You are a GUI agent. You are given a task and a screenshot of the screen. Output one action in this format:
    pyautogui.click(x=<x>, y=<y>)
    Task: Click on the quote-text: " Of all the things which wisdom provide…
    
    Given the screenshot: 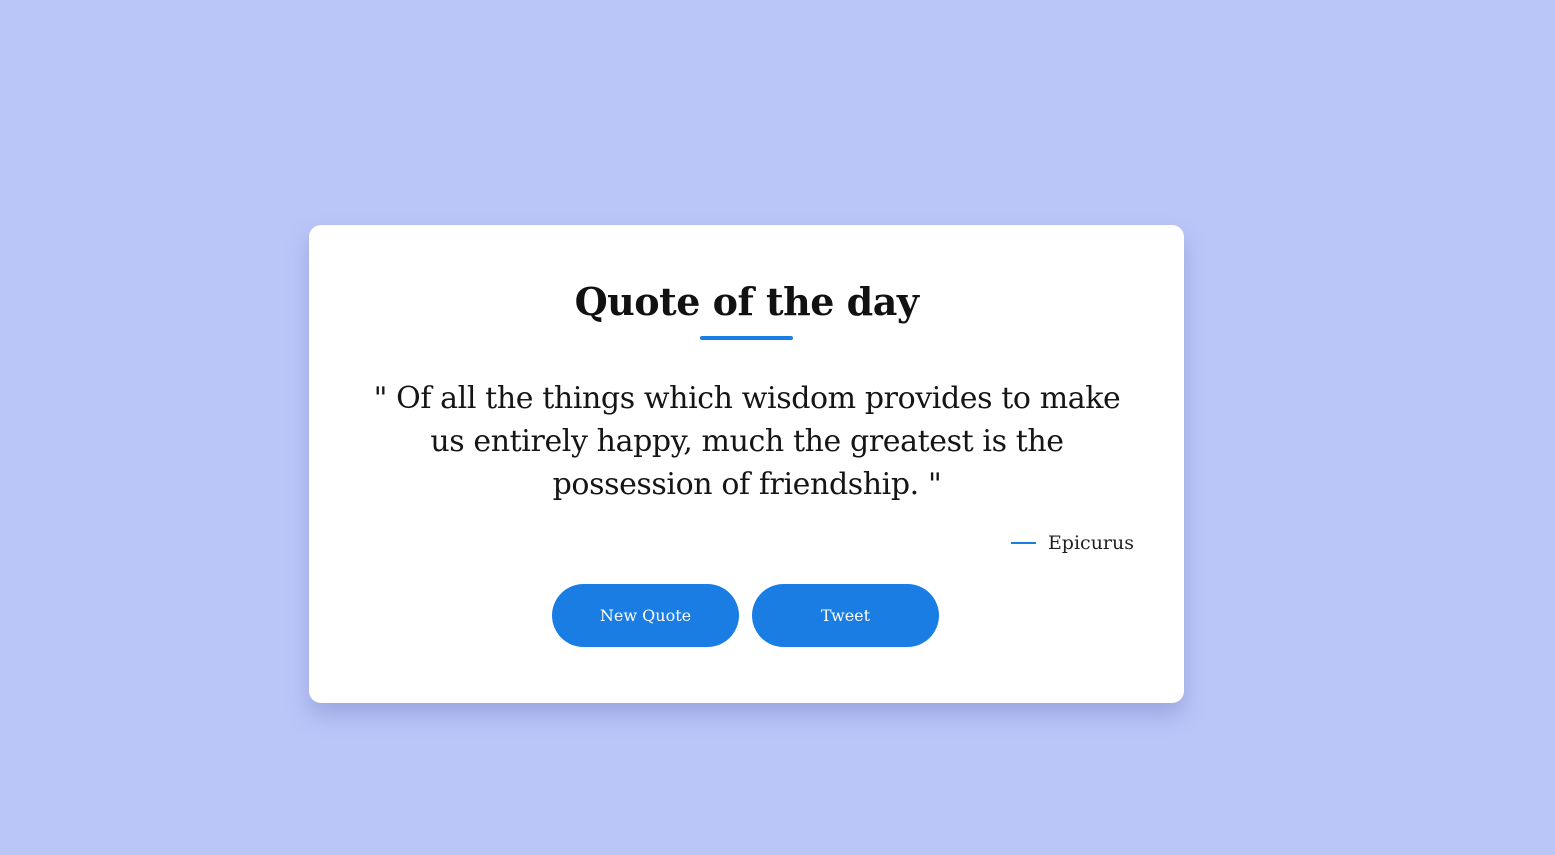 What is the action you would take?
    pyautogui.click(x=747, y=441)
    